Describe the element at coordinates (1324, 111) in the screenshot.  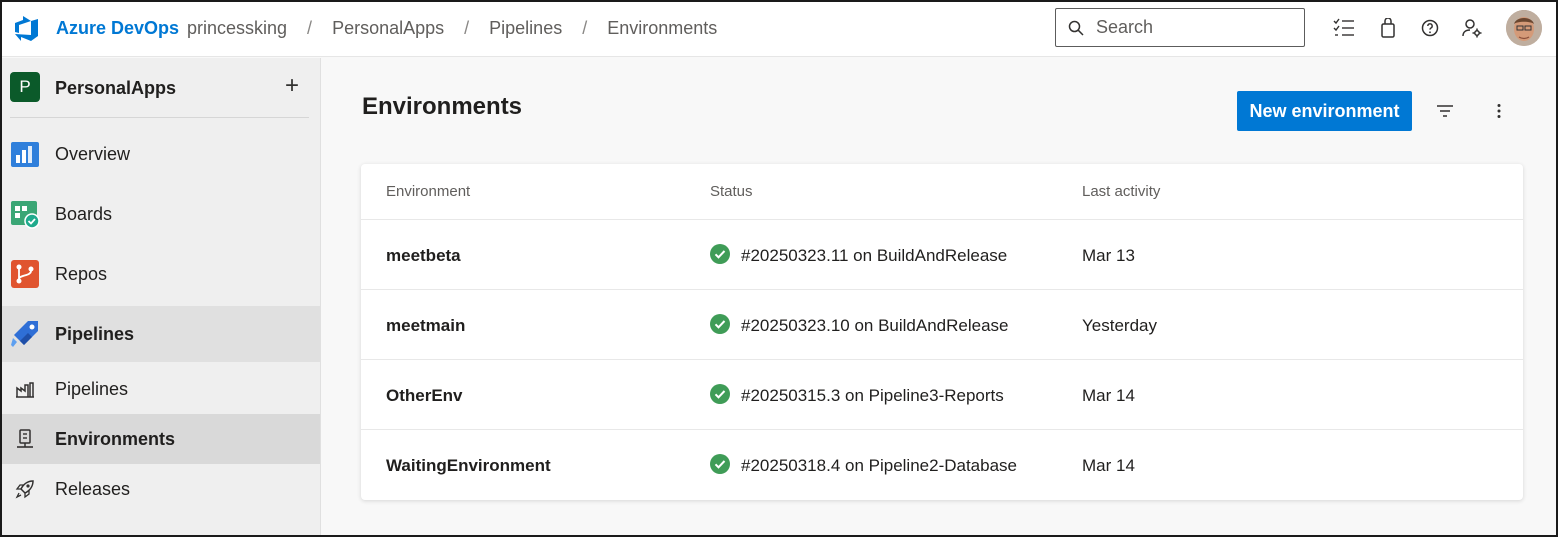
I see `new-environment-button: New environment` at that location.